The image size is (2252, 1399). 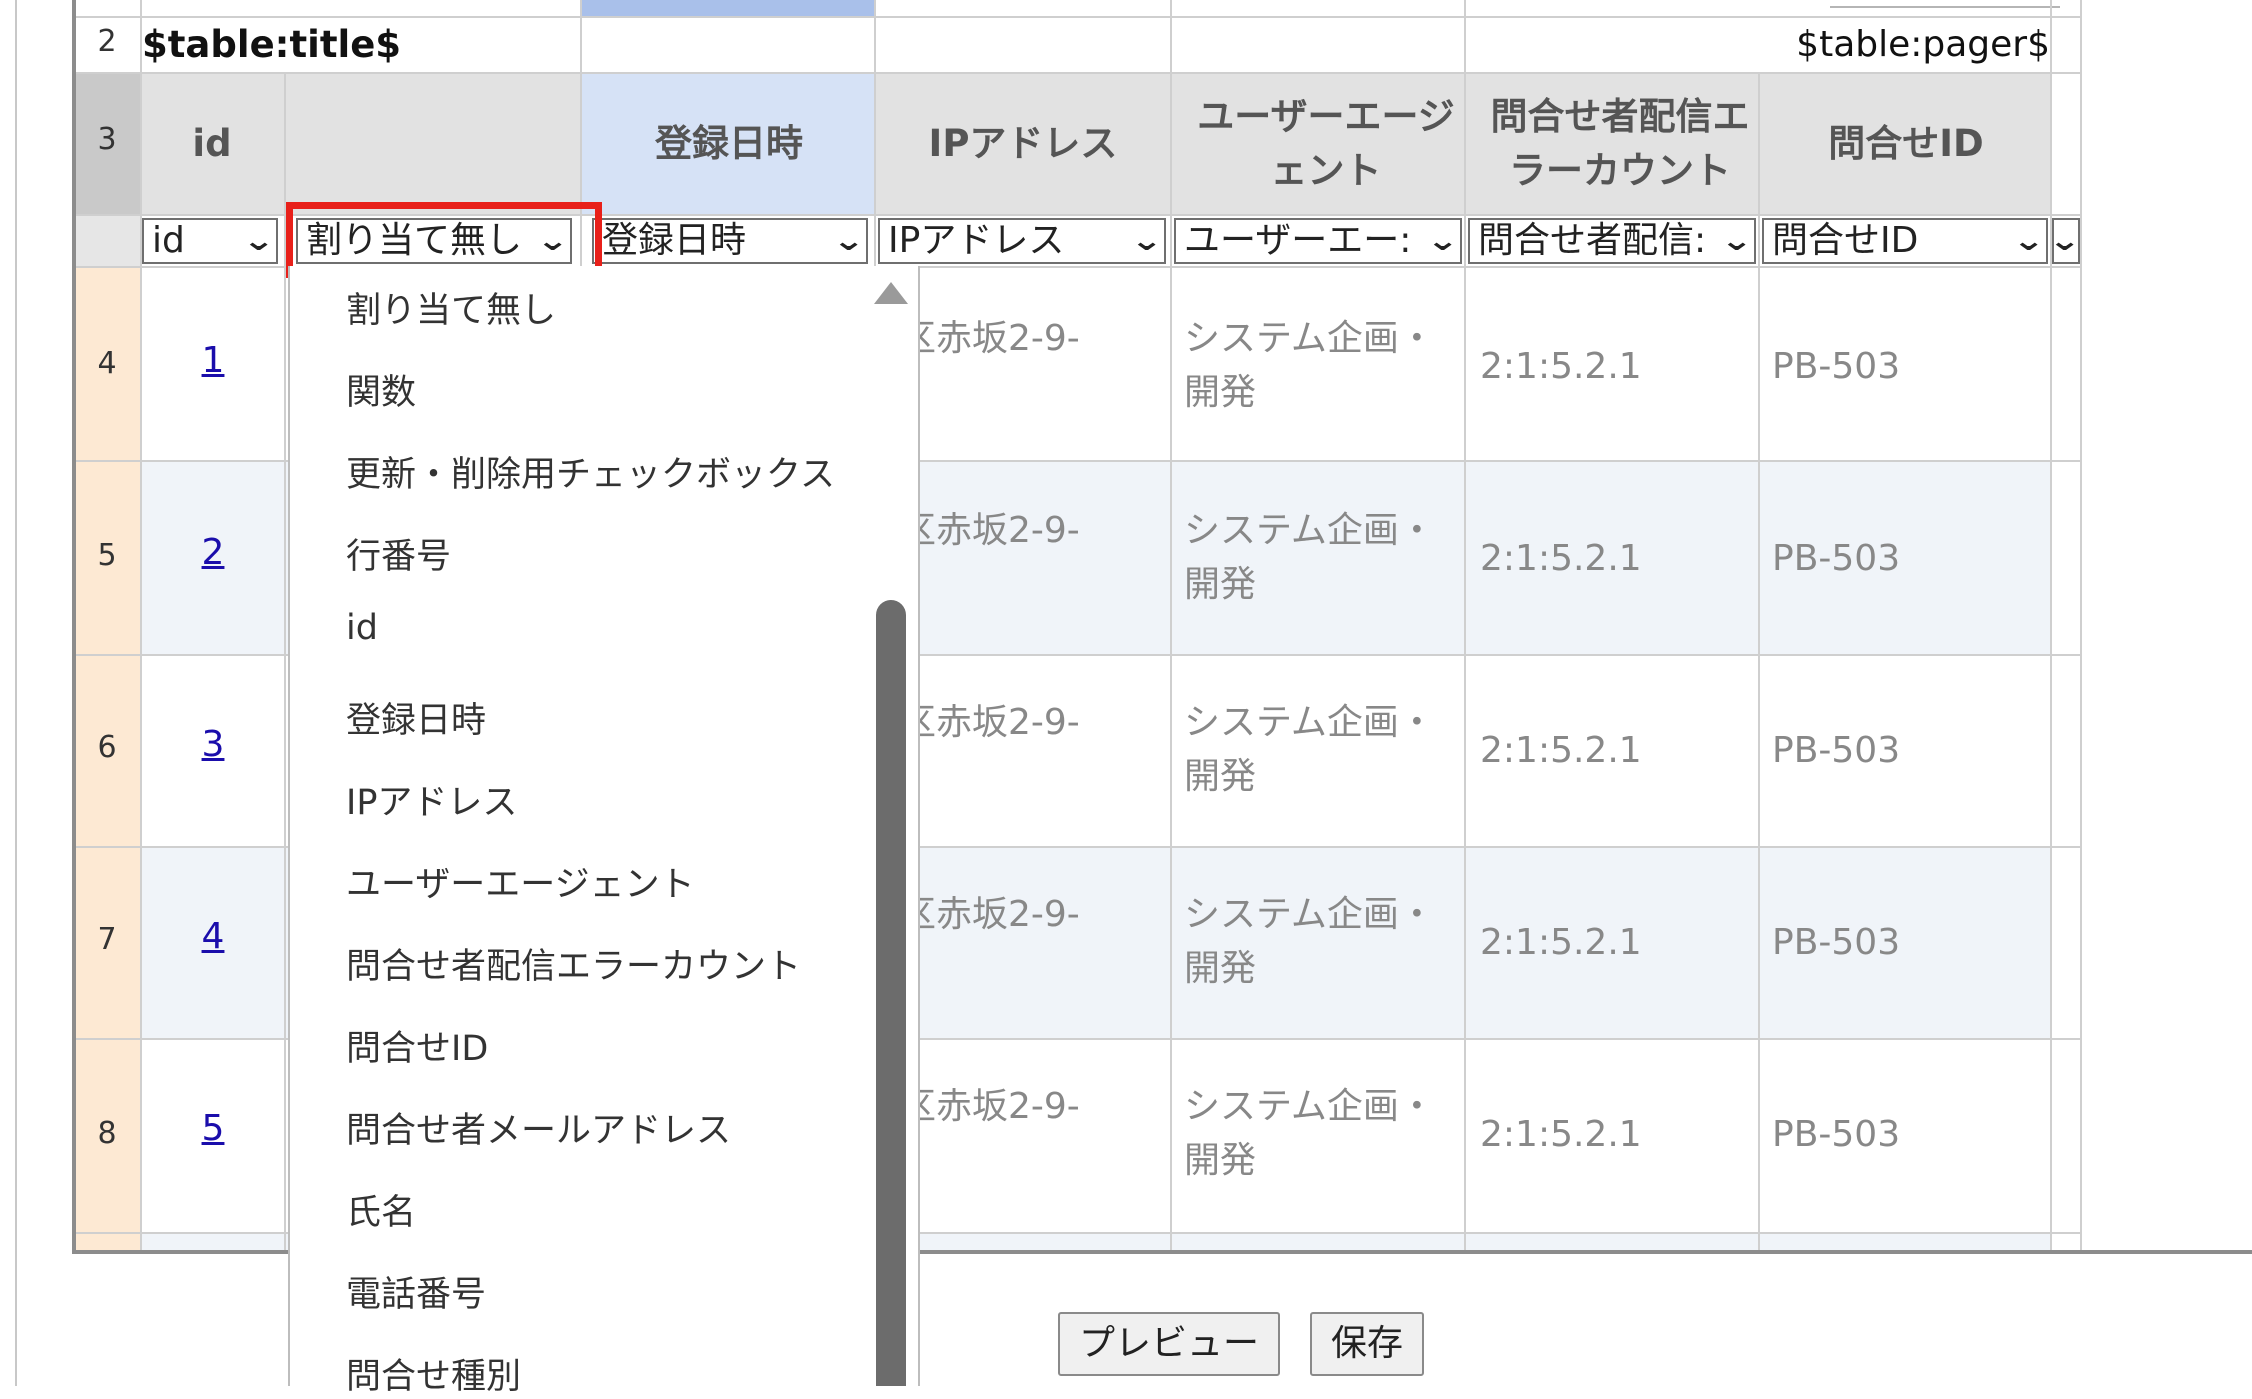 I want to click on record-id-link: 5, so click(x=213, y=1128).